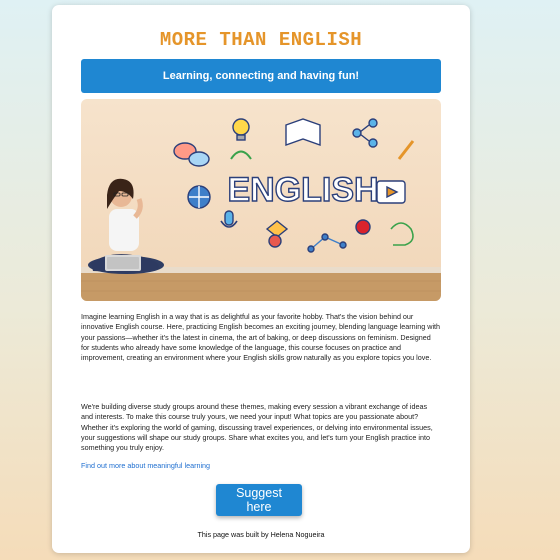 This screenshot has width=560, height=560. What do you see at coordinates (145, 465) in the screenshot?
I see `meaningful-learning-link: Find out more about meaningful learning` at bounding box center [145, 465].